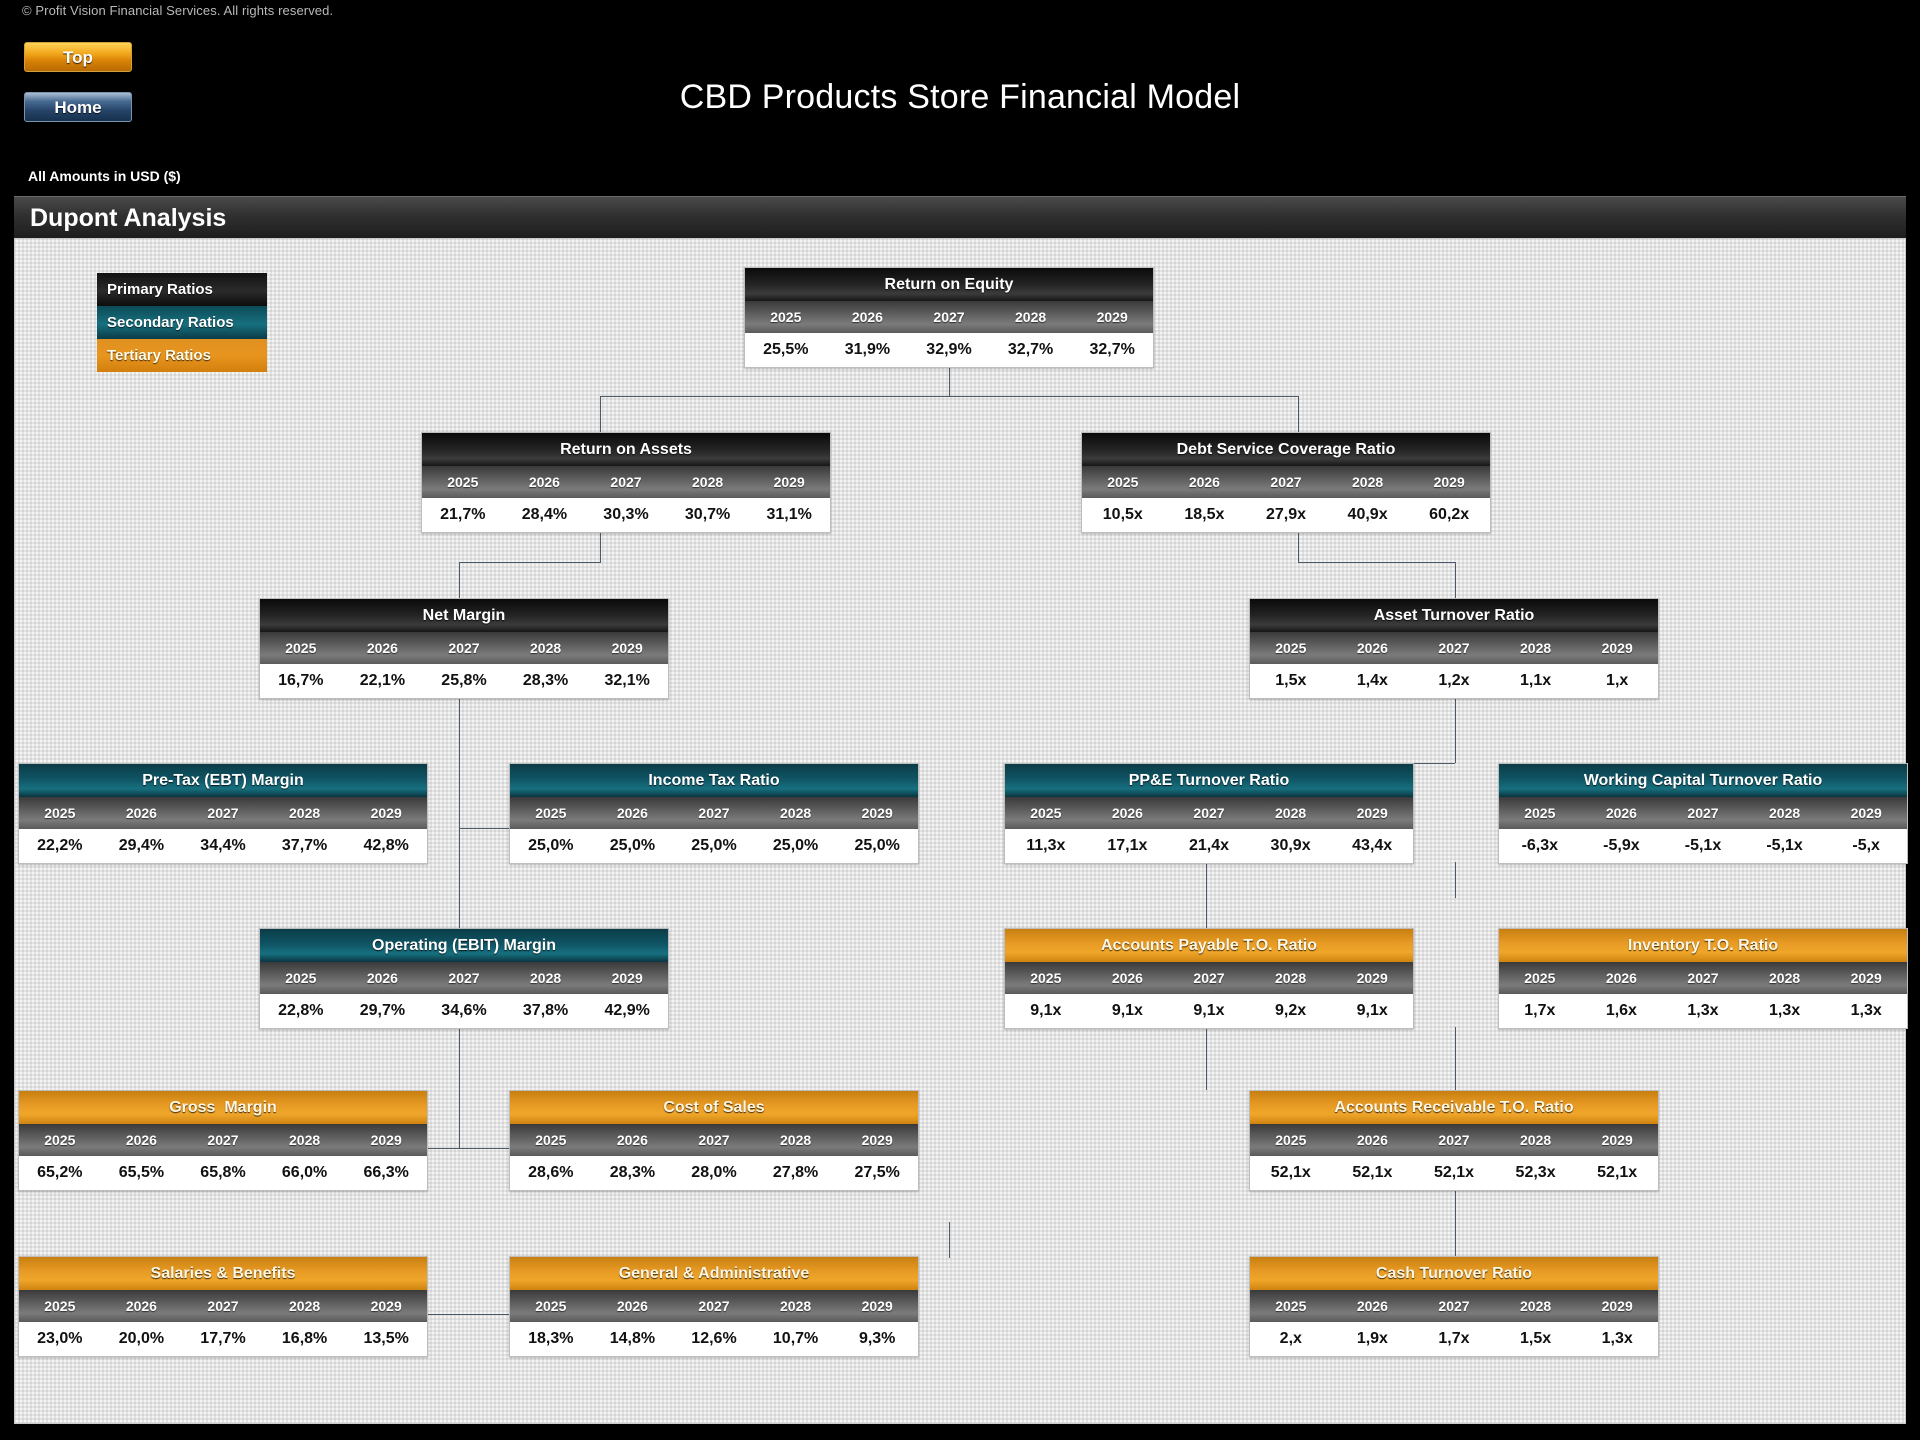 The width and height of the screenshot is (1920, 1440). Describe the element at coordinates (1866, 845) in the screenshot. I see `ratio-value-cell: -5,x` at that location.